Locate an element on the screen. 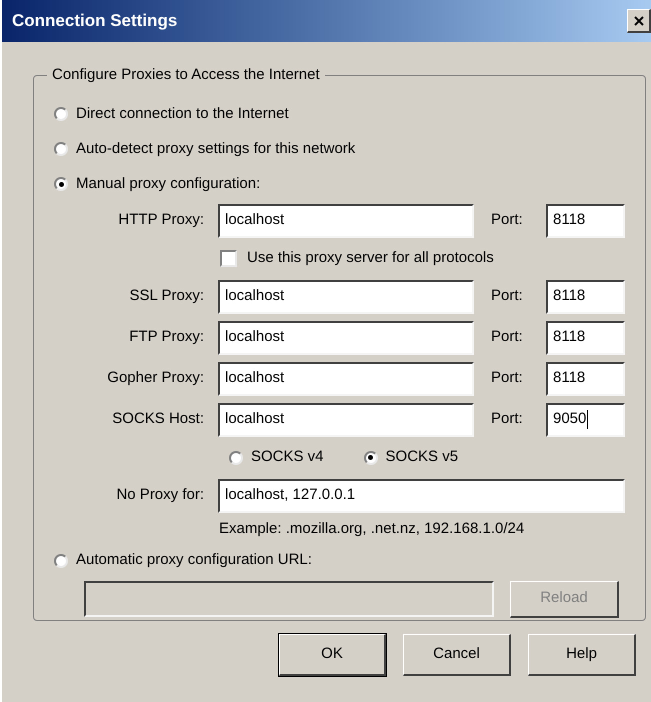  close-button is located at coordinates (639, 21).